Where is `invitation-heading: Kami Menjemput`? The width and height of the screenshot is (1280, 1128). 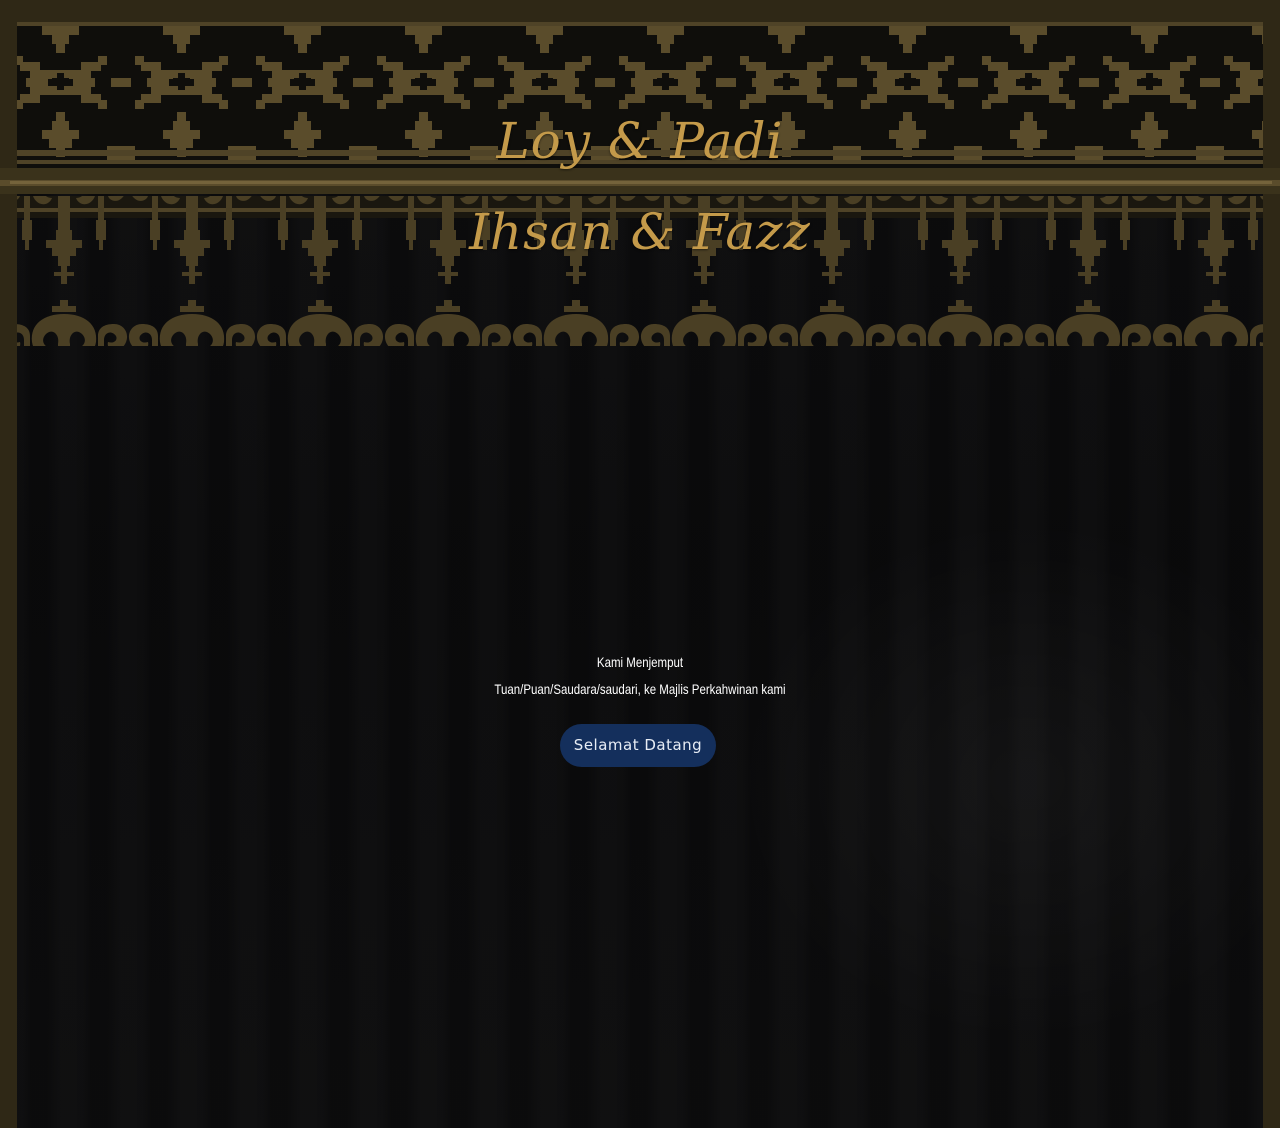 invitation-heading: Kami Menjemput is located at coordinates (640, 662).